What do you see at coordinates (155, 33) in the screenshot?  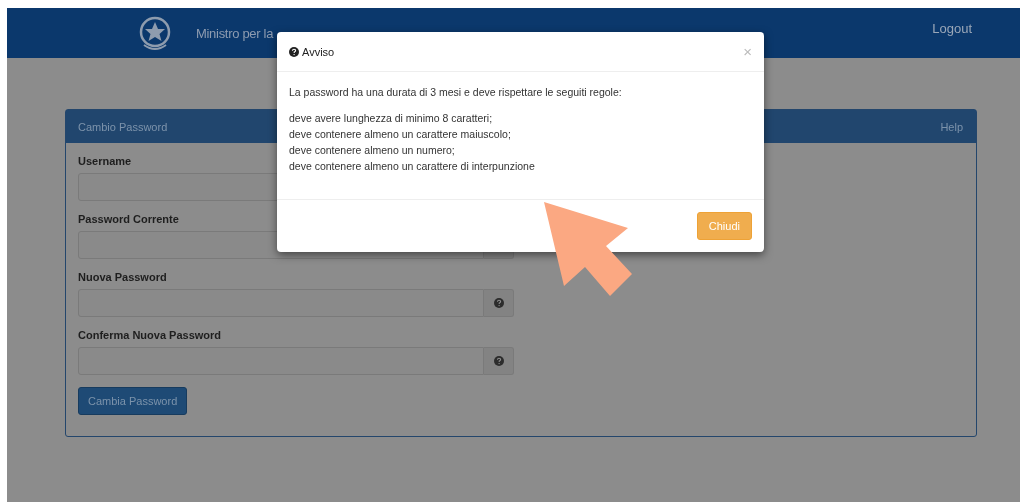 I see `emblem-icon` at bounding box center [155, 33].